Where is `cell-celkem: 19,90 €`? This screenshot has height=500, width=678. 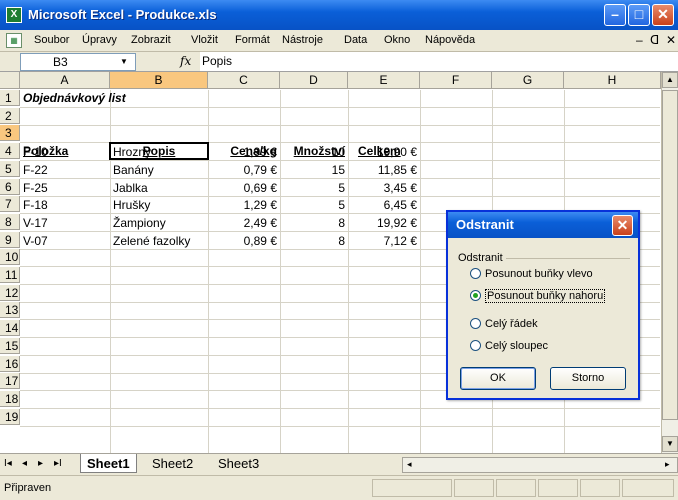 cell-celkem: 19,90 € is located at coordinates (384, 152).